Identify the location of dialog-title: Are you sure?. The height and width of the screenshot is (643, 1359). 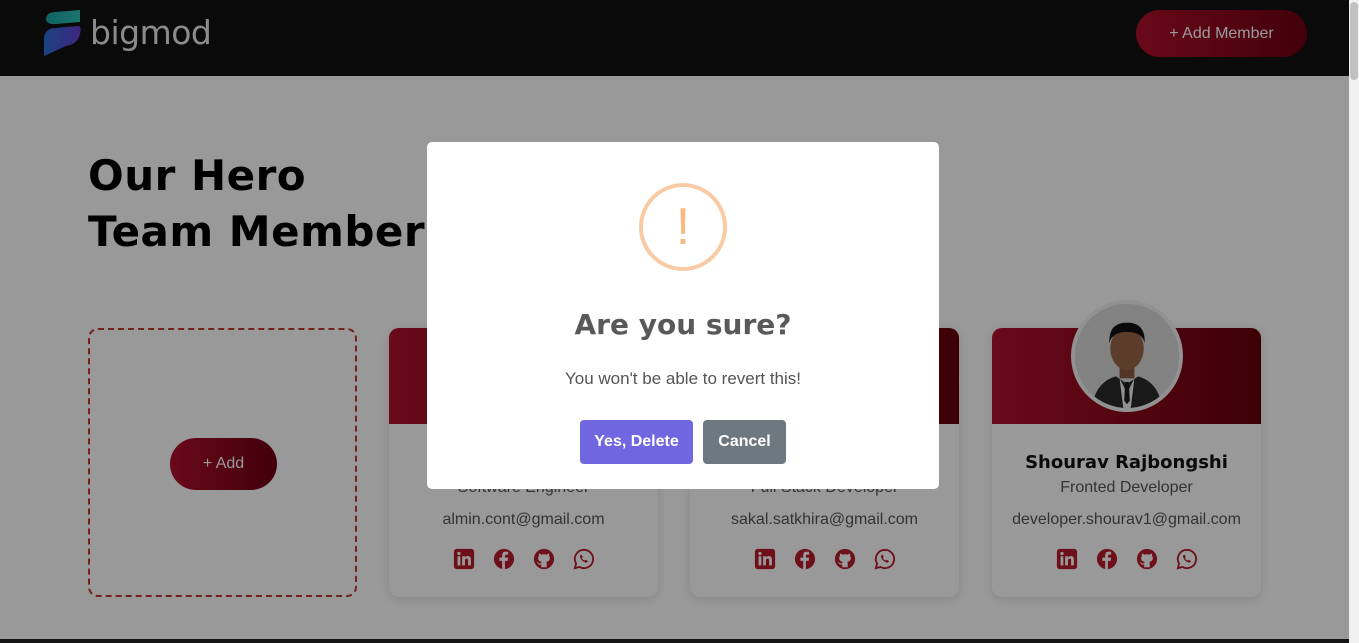
(683, 324).